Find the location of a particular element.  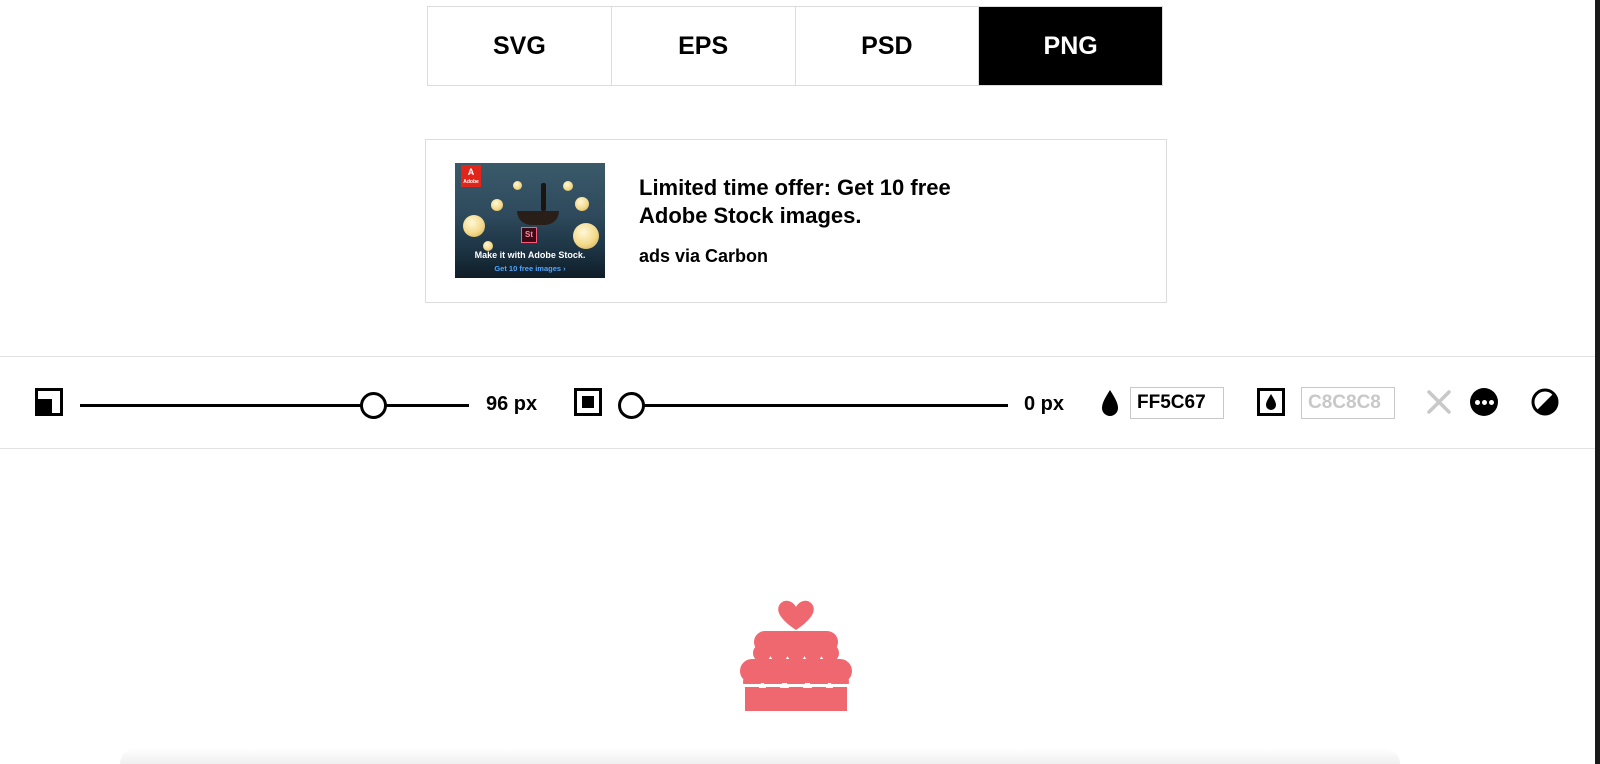

padding-slider-handle is located at coordinates (631, 405).